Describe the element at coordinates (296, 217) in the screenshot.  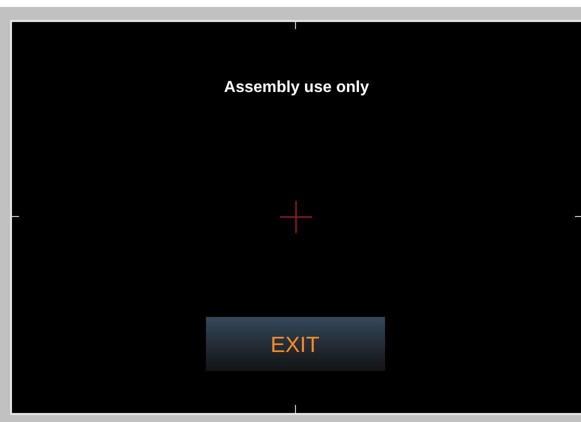
I see `crosshair-icon` at that location.